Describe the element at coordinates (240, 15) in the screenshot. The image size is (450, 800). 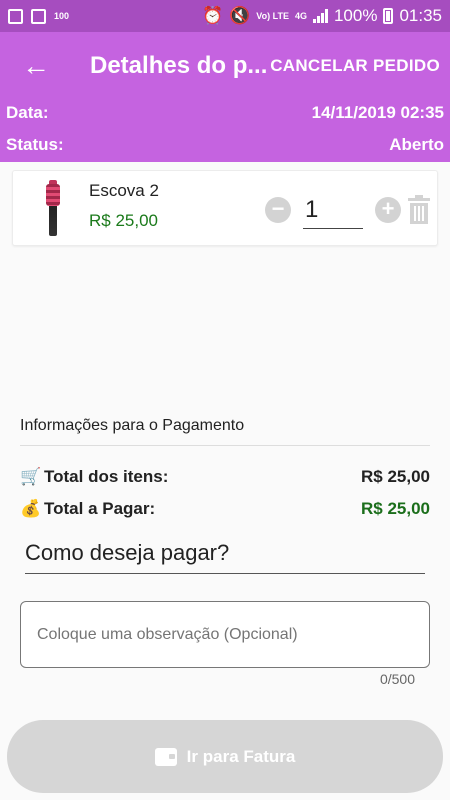
I see `mute-icon: 🔇` at that location.